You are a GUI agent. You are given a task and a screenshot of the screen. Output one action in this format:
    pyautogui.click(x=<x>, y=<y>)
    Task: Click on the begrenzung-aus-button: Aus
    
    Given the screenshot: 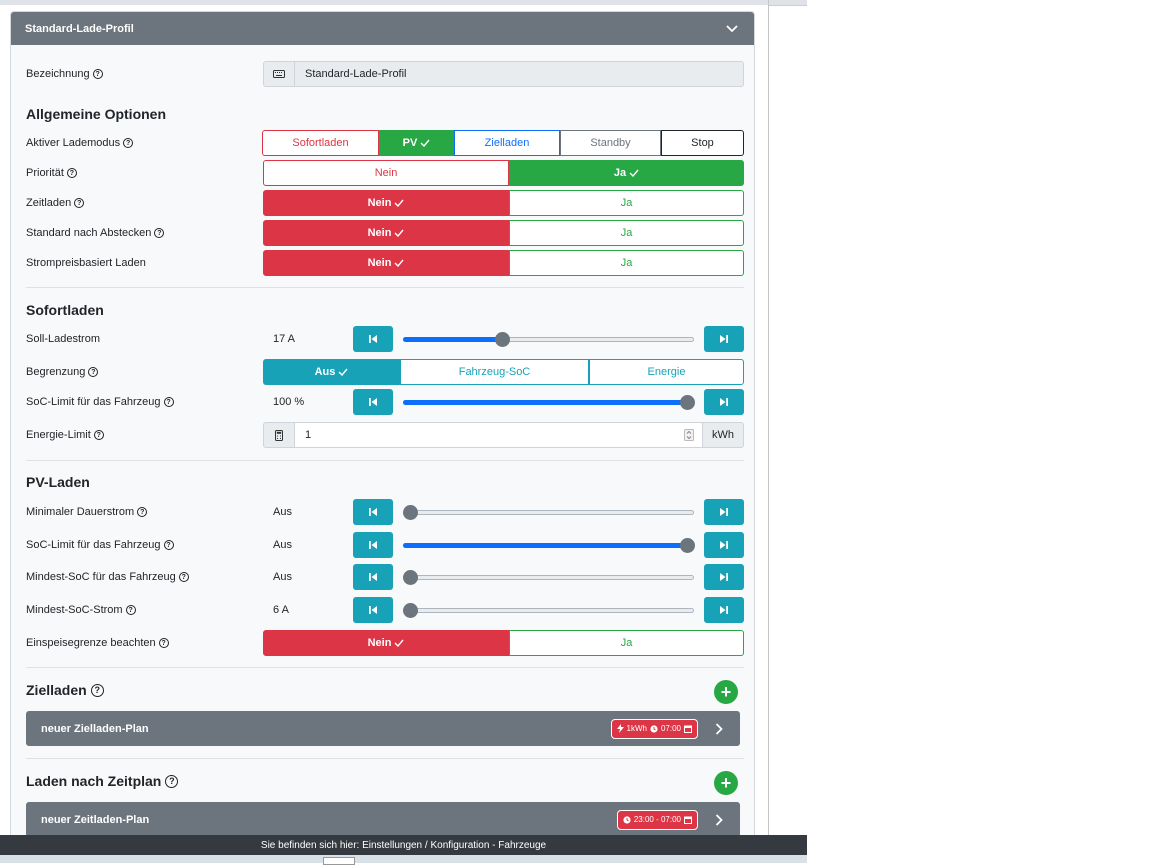 What is the action you would take?
    pyautogui.click(x=331, y=372)
    